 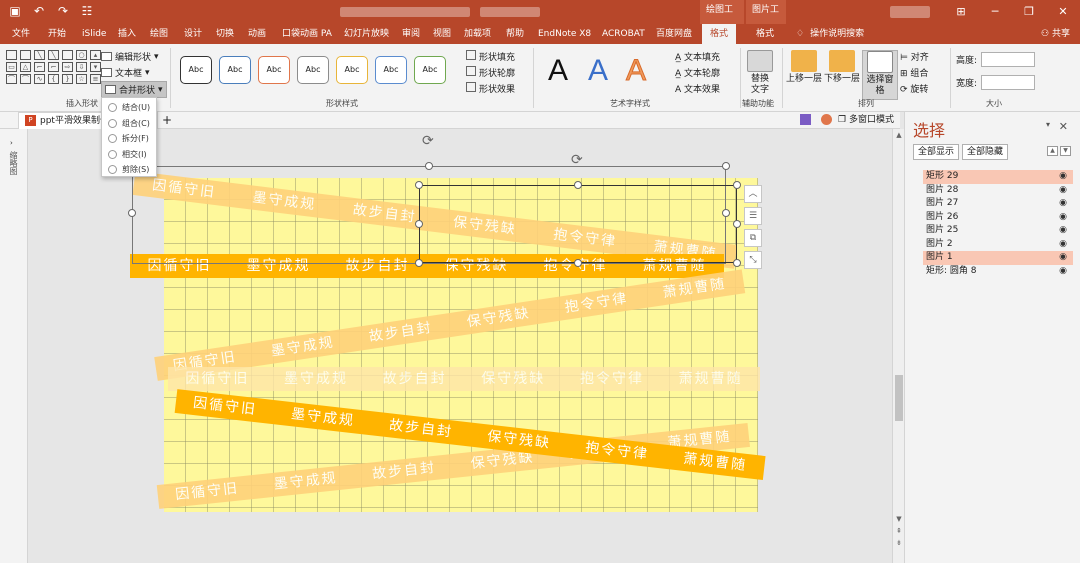 What do you see at coordinates (936, 152) in the screenshot?
I see `show-all-button: 全部显示` at bounding box center [936, 152].